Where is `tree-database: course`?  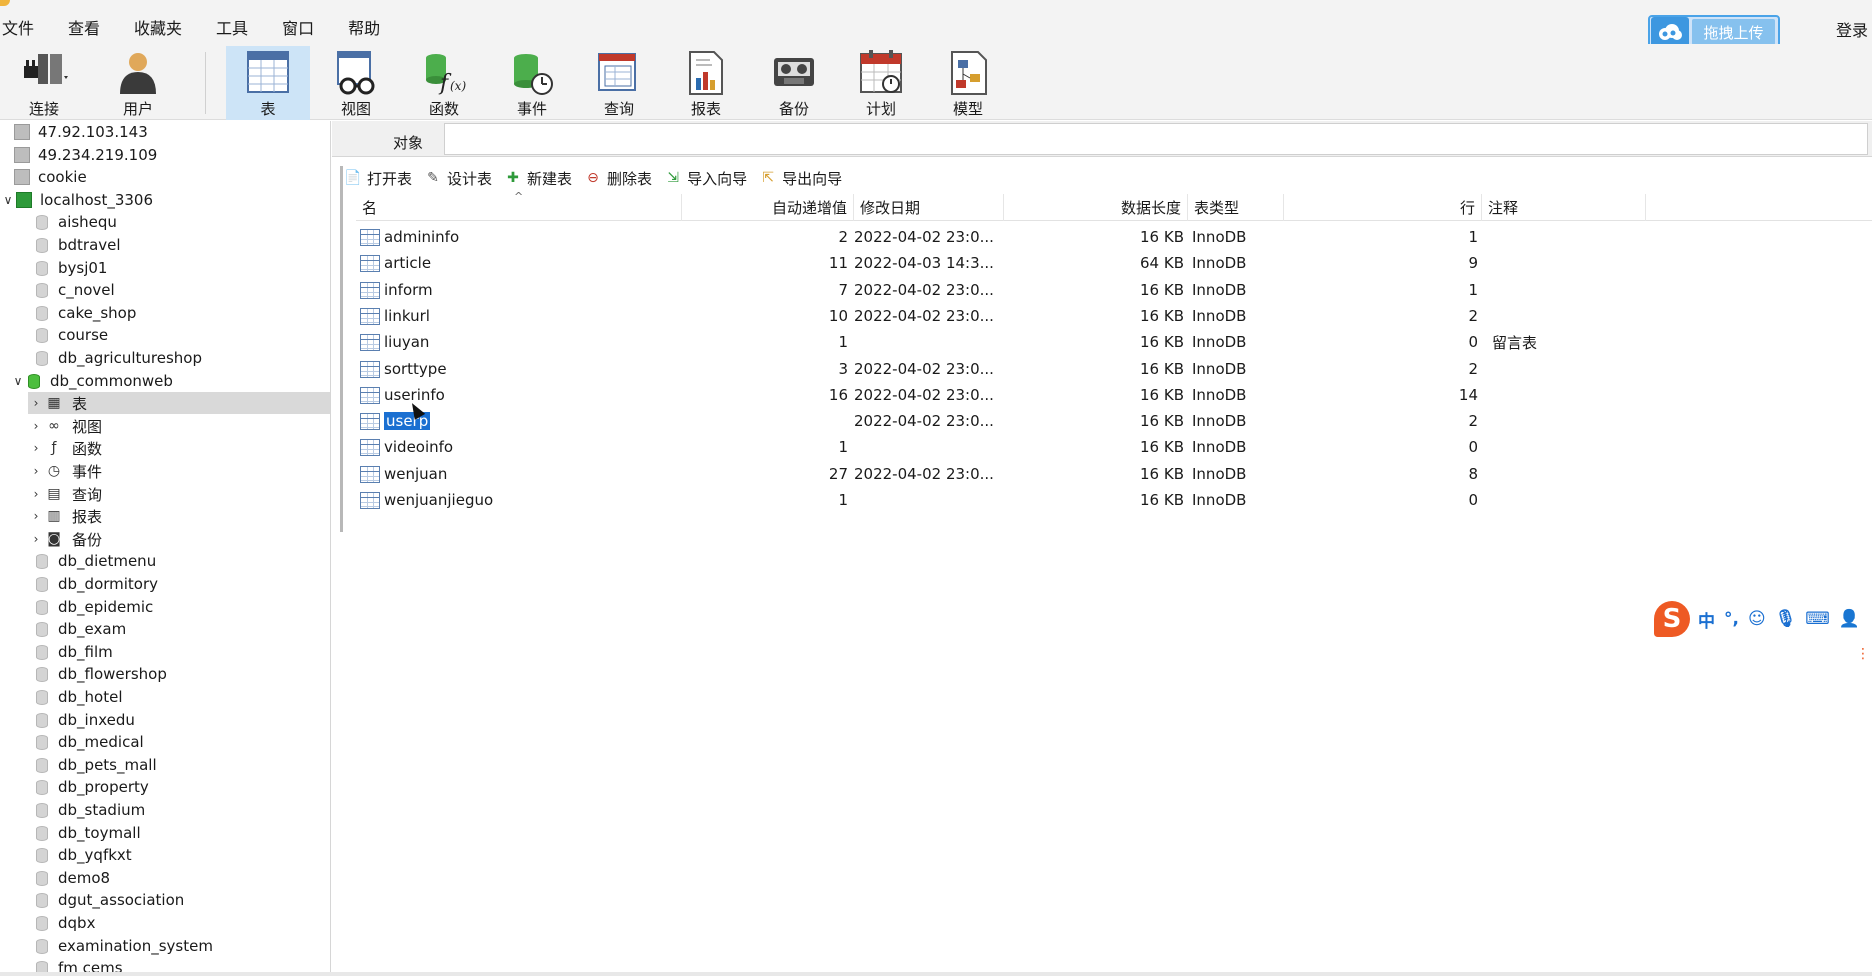
tree-database: course is located at coordinates (182, 335).